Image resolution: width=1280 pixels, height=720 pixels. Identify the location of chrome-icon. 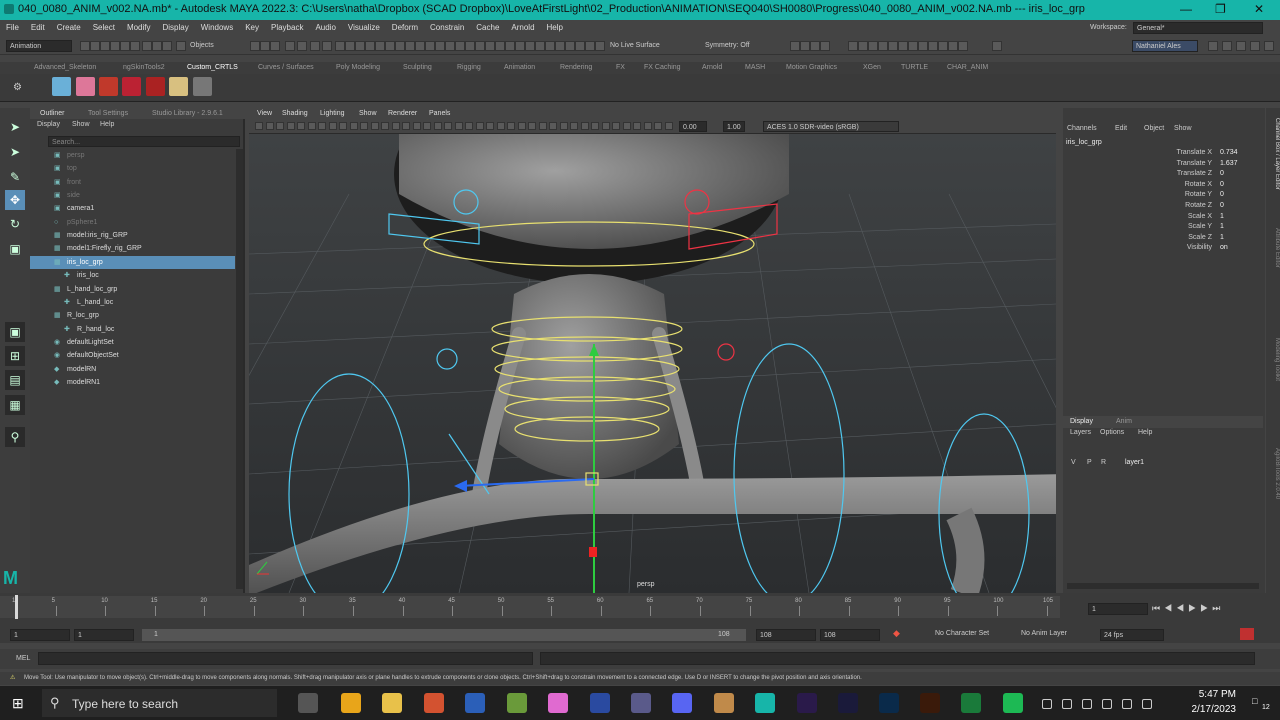
(351, 703).